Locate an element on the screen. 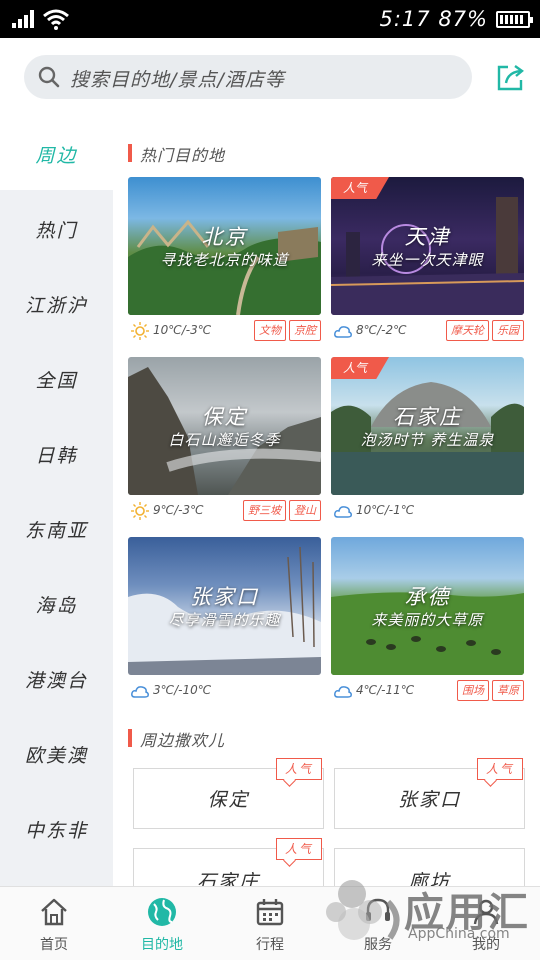 The image size is (540, 960). weather-row: 3℃/-10℃ is located at coordinates (224, 691).